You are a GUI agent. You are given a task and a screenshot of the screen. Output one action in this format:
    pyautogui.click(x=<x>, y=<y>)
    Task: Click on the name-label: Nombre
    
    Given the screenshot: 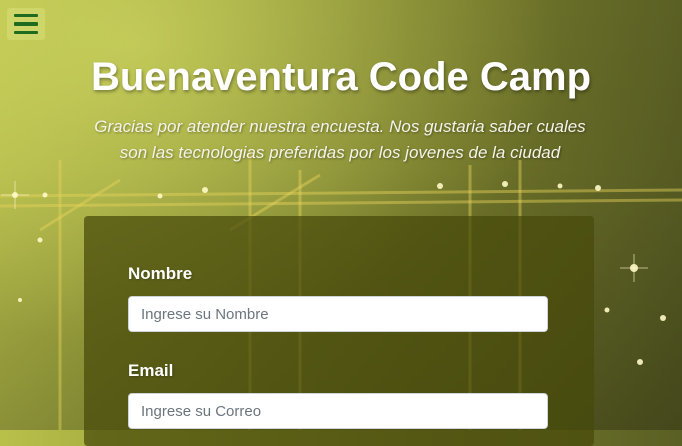 What is the action you would take?
    pyautogui.click(x=160, y=273)
    